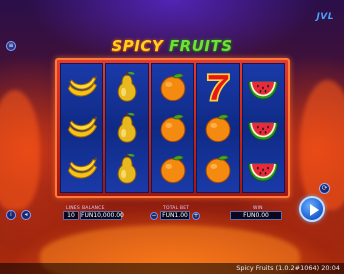 The width and height of the screenshot is (344, 274). What do you see at coordinates (71, 215) in the screenshot?
I see `lines-value: 10` at bounding box center [71, 215].